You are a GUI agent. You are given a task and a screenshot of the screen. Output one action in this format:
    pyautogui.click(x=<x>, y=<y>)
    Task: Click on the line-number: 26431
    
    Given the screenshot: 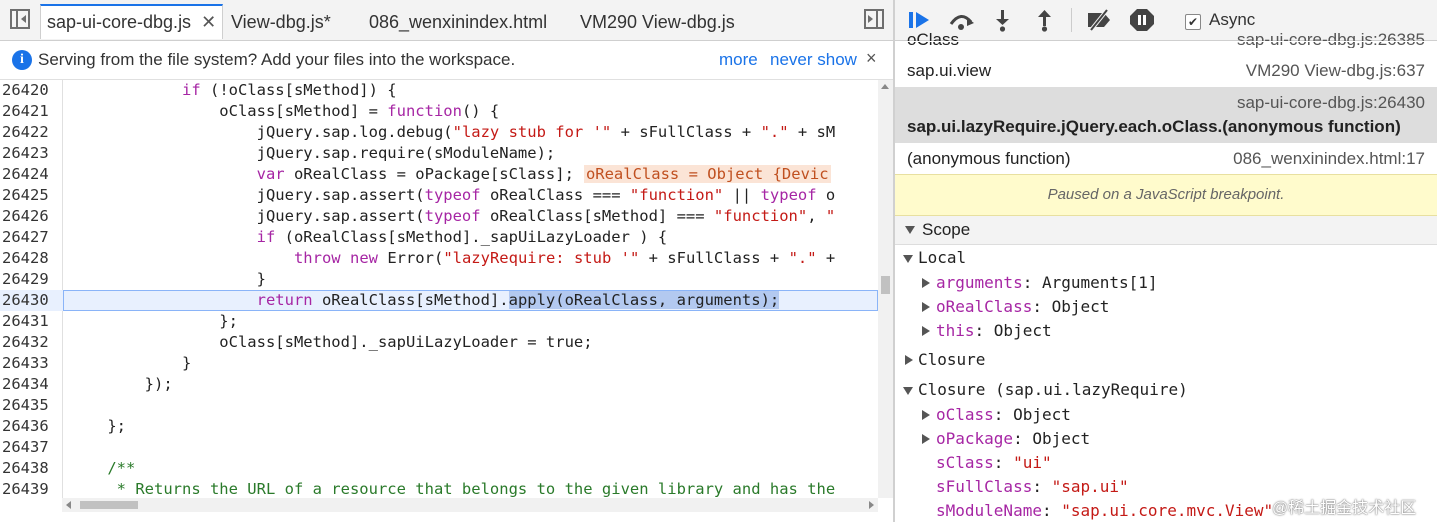 What is the action you would take?
    pyautogui.click(x=30, y=321)
    